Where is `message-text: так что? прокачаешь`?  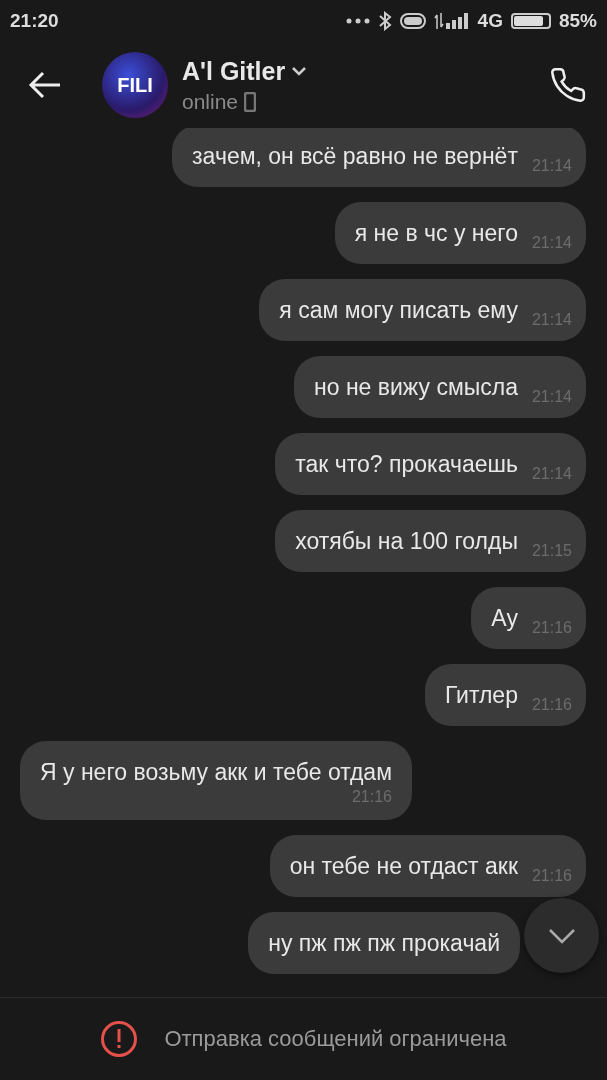
message-text: так что? прокачаешь is located at coordinates (406, 464).